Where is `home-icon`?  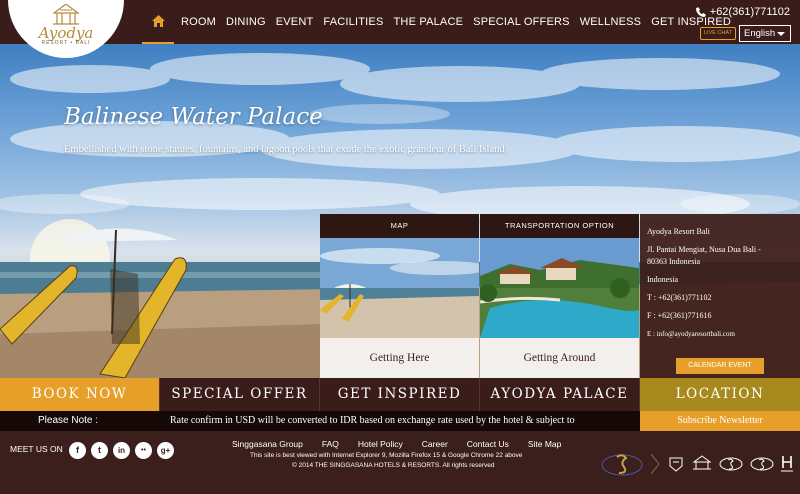
home-icon is located at coordinates (158, 21).